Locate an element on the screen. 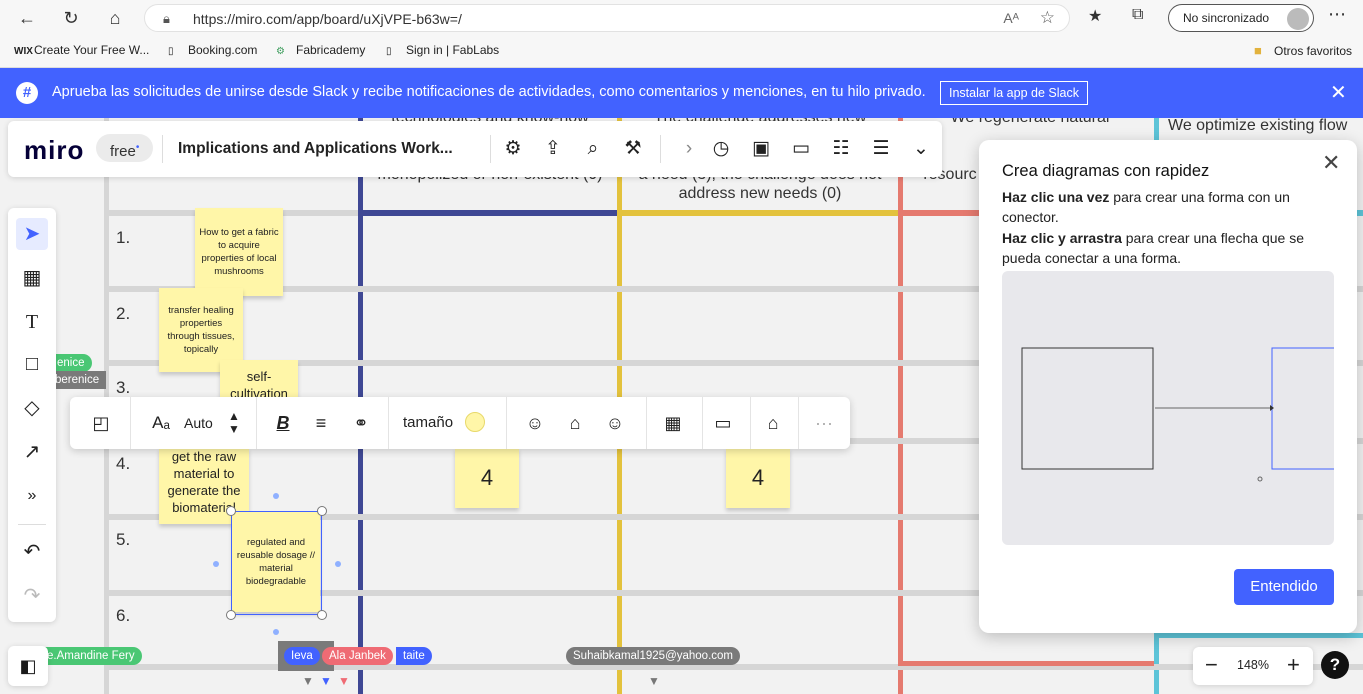 Image resolution: width=1363 pixels, height=694 pixels. more-tools-icon: » is located at coordinates (32, 496).